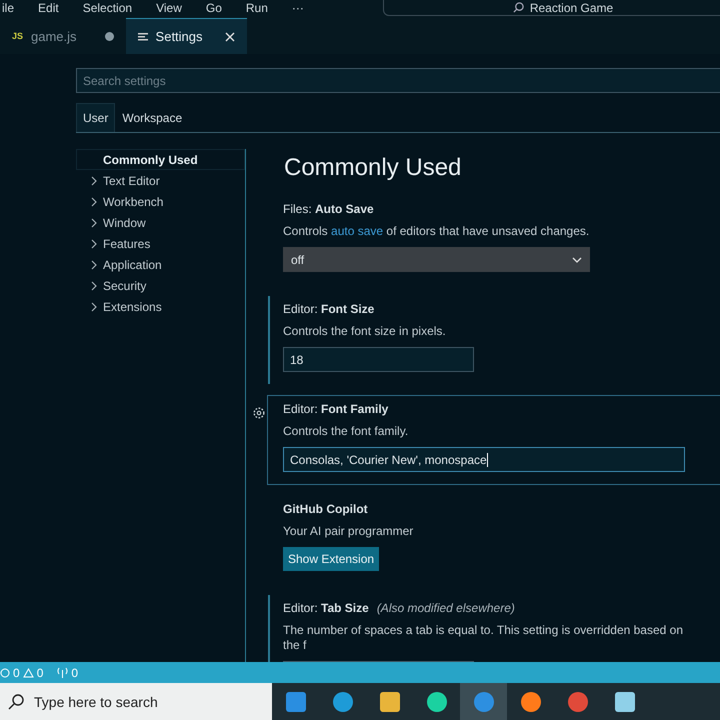 The height and width of the screenshot is (720, 720). I want to click on chevron-down-icon, so click(577, 259).